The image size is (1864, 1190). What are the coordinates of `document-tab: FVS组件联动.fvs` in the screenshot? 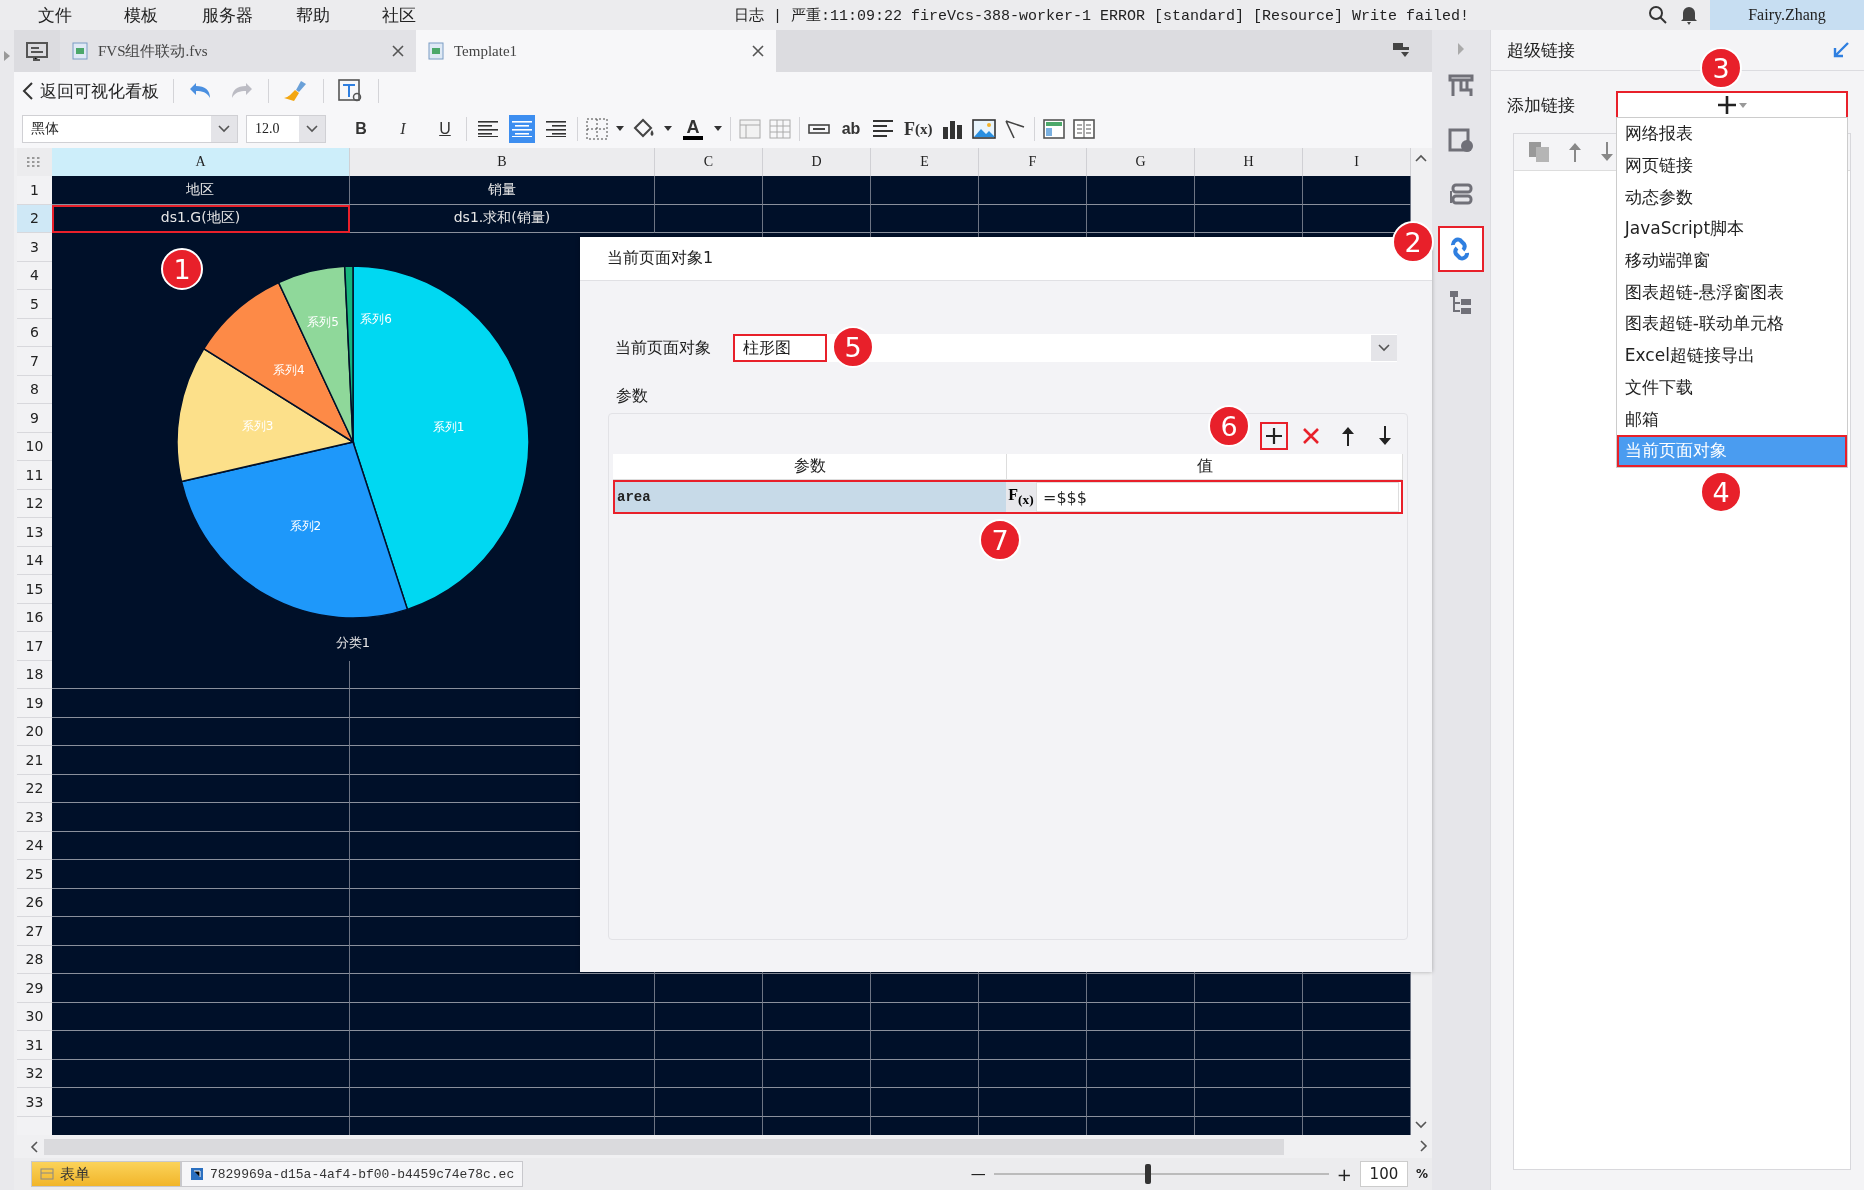 It's located at (237, 51).